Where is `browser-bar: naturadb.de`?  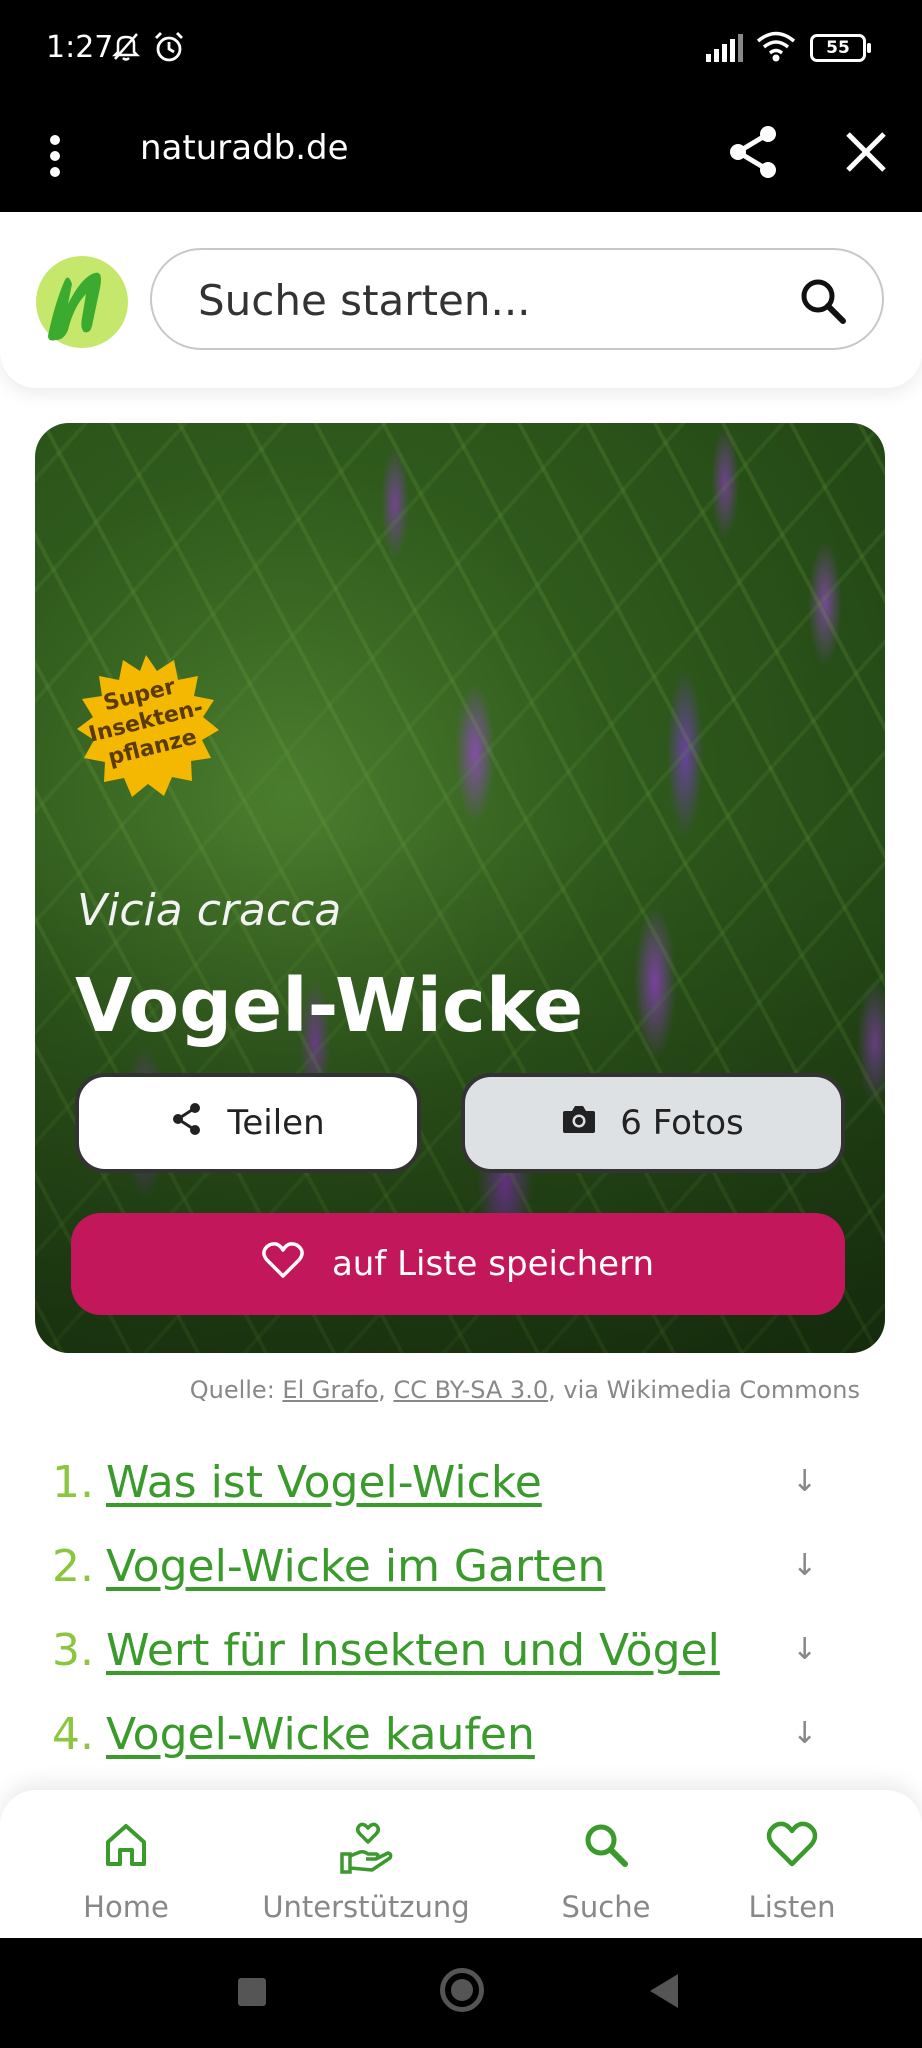 browser-bar: naturadb.de is located at coordinates (461, 156).